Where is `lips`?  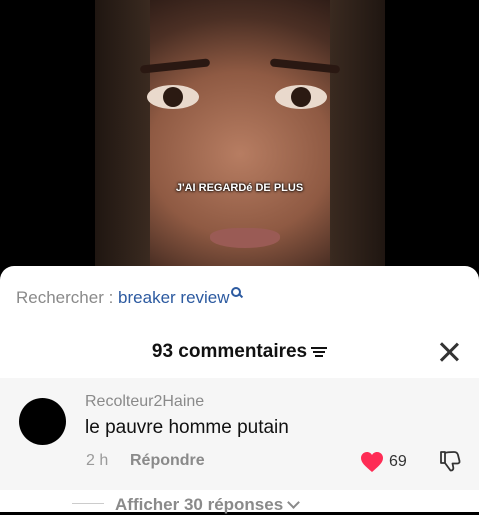
lips is located at coordinates (245, 238).